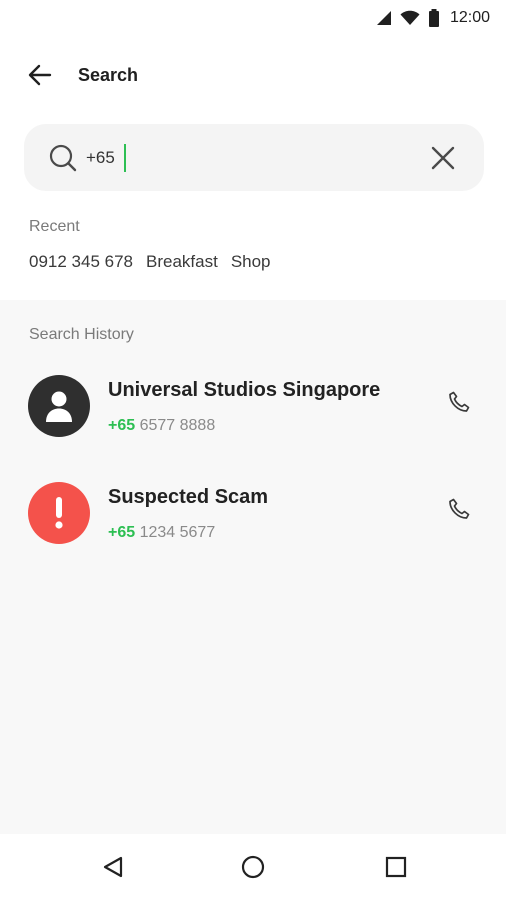  I want to click on search-icon, so click(63, 158).